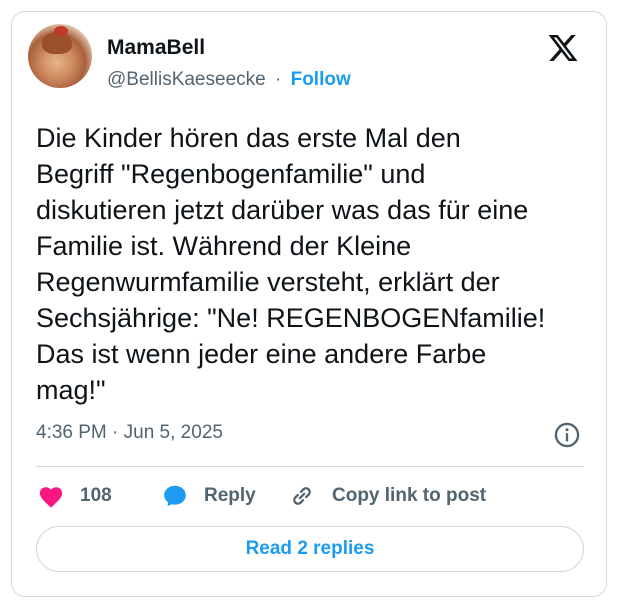 The image size is (620, 610). What do you see at coordinates (321, 79) in the screenshot?
I see `follow-button: Follow` at bounding box center [321, 79].